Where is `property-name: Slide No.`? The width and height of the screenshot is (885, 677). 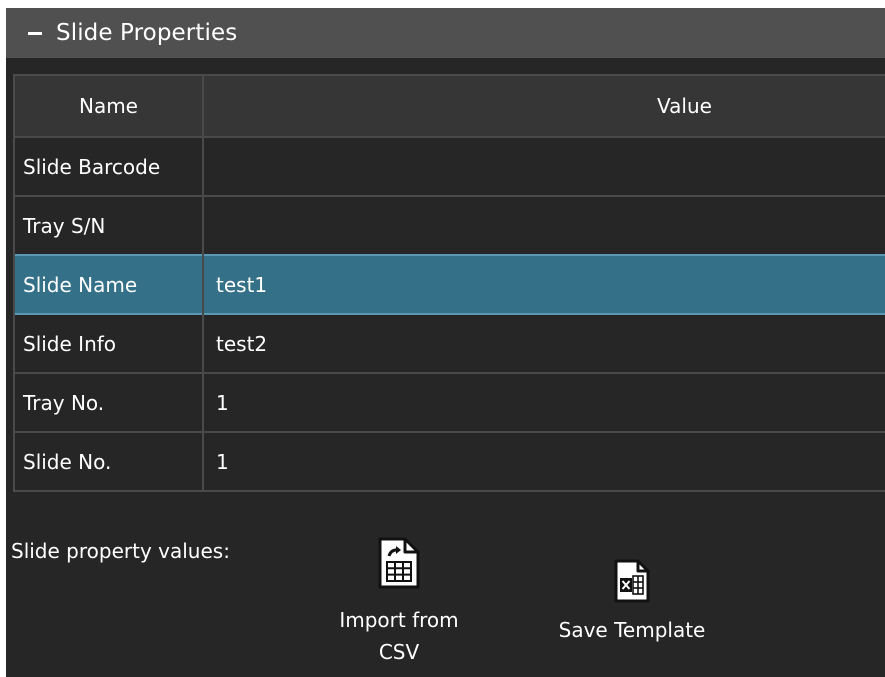
property-name: Slide No. is located at coordinates (108, 461).